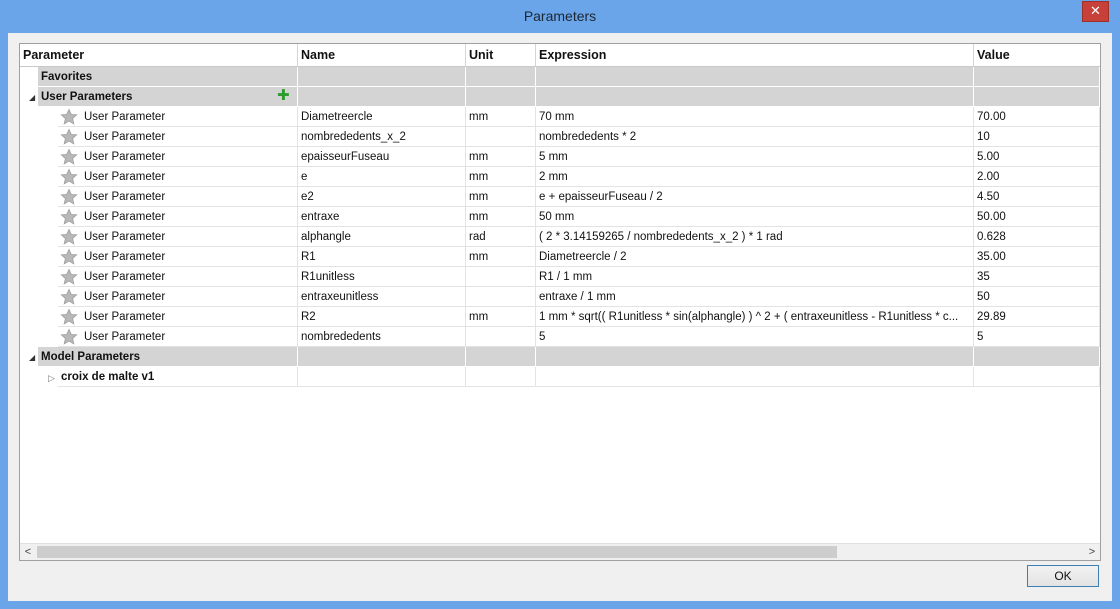 The width and height of the screenshot is (1120, 609). I want to click on table-row: User Parameter entraxe mm 50 mm 50.00, so click(560, 217).